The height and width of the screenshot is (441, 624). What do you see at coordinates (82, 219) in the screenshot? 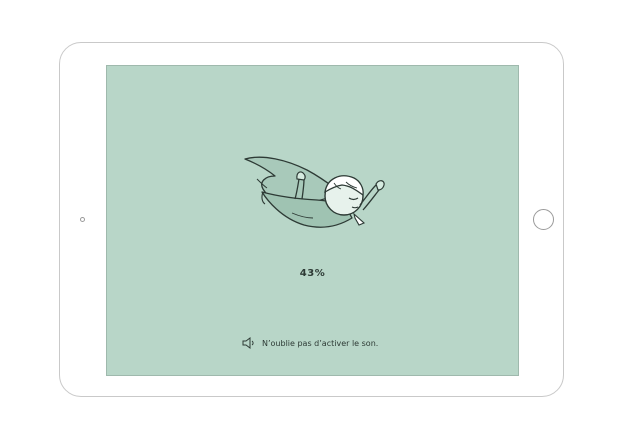
I see `front-camera` at bounding box center [82, 219].